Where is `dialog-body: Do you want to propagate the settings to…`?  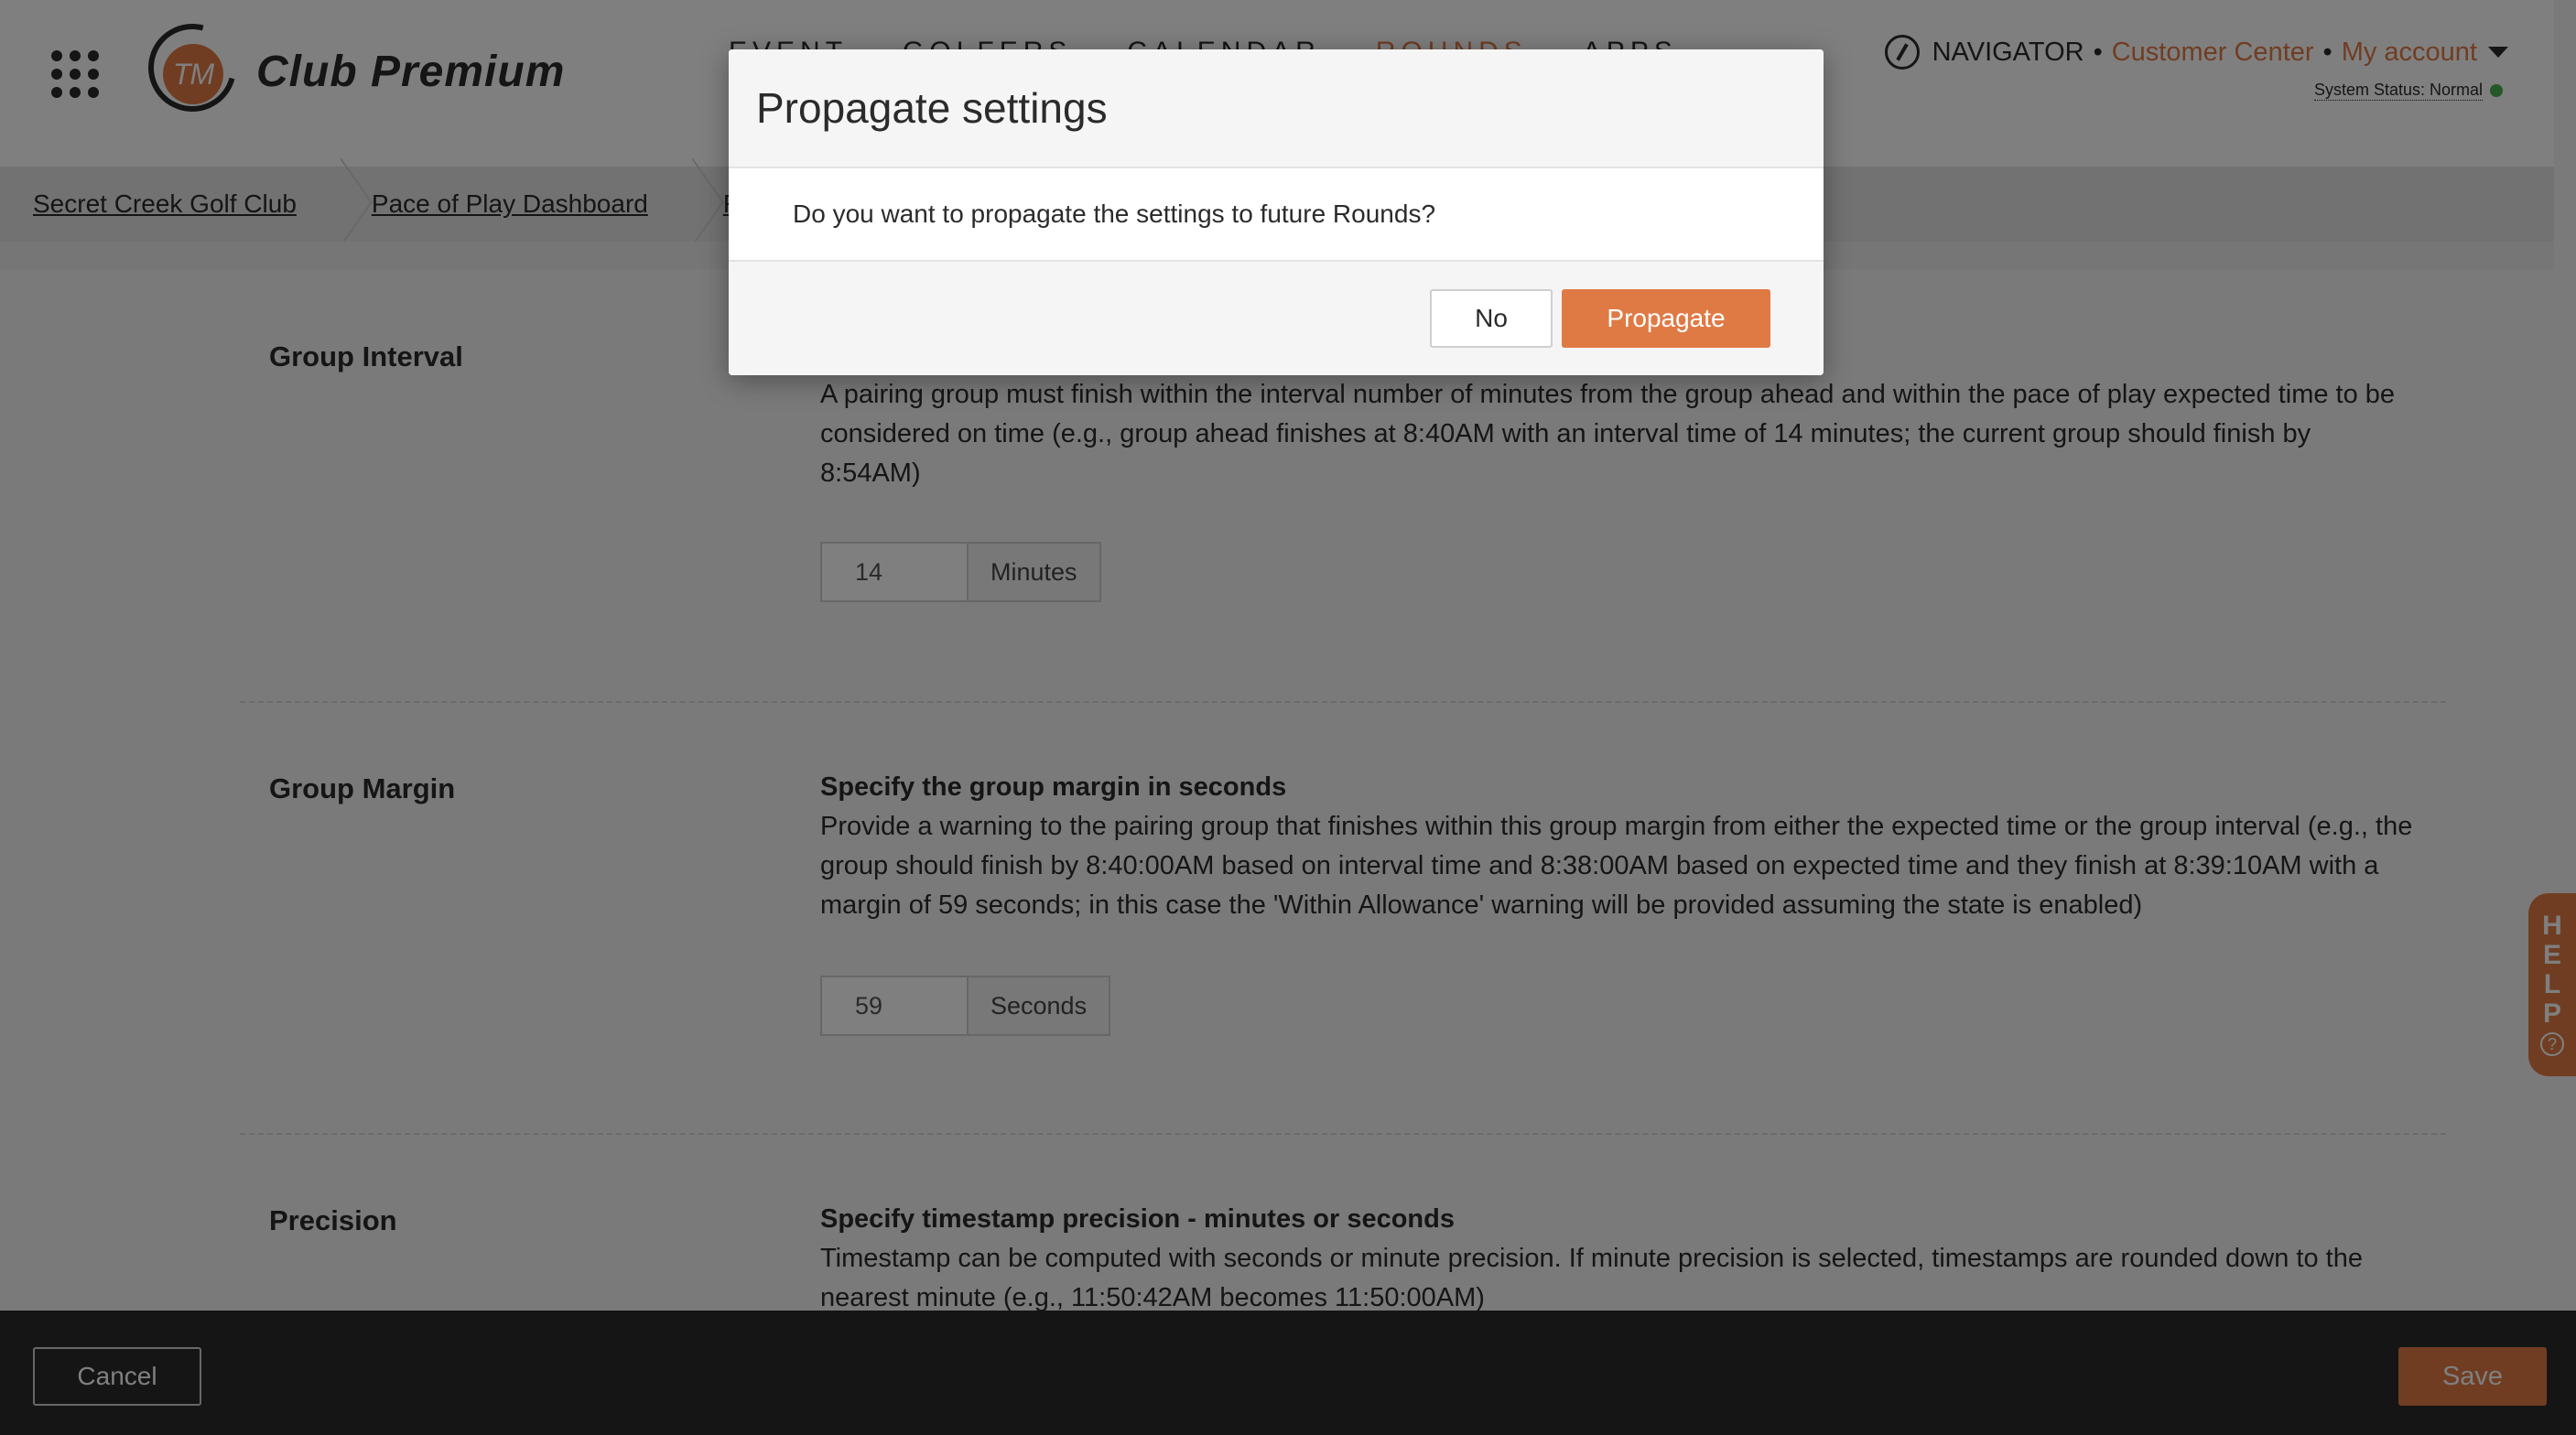 dialog-body: Do you want to propagate the settings to… is located at coordinates (1276, 215).